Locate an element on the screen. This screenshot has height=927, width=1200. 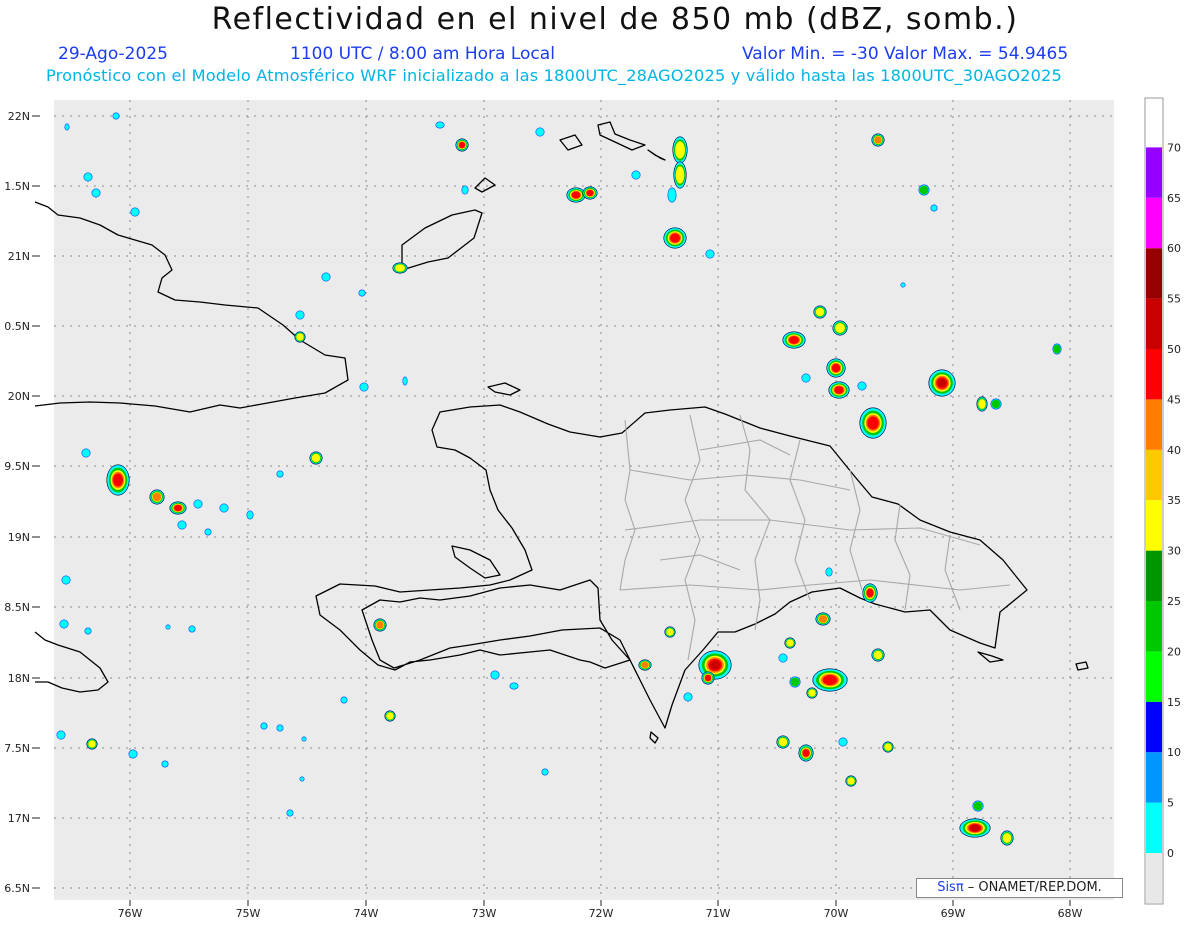
colorbar-label: 35 is located at coordinates (1174, 500).